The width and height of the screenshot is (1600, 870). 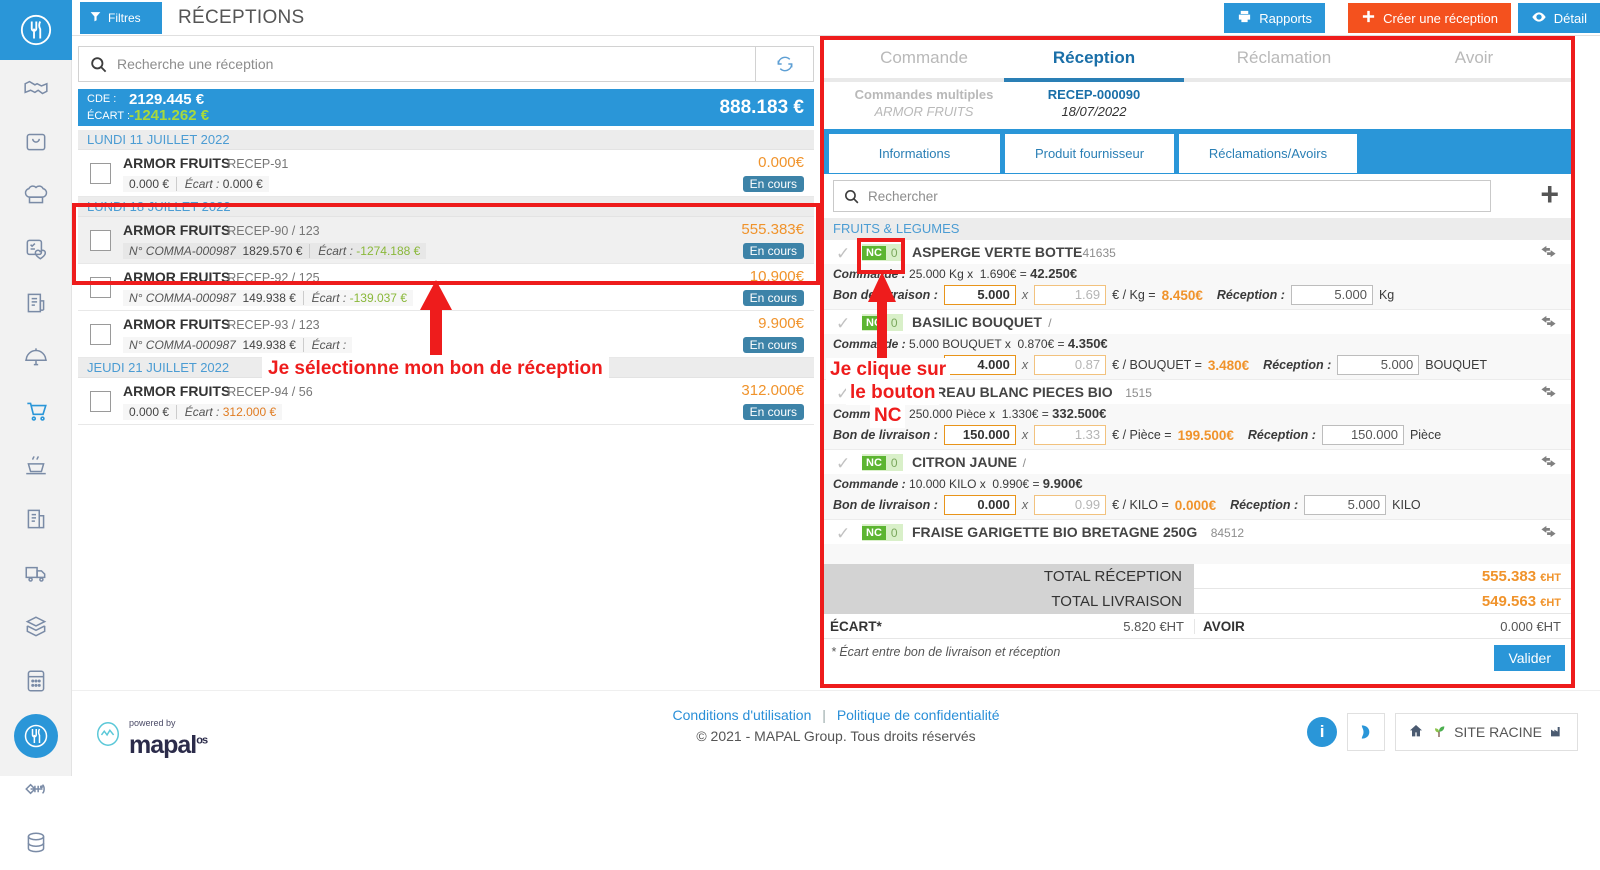 What do you see at coordinates (979, 435) in the screenshot?
I see `bl-qty-input: 150.000` at bounding box center [979, 435].